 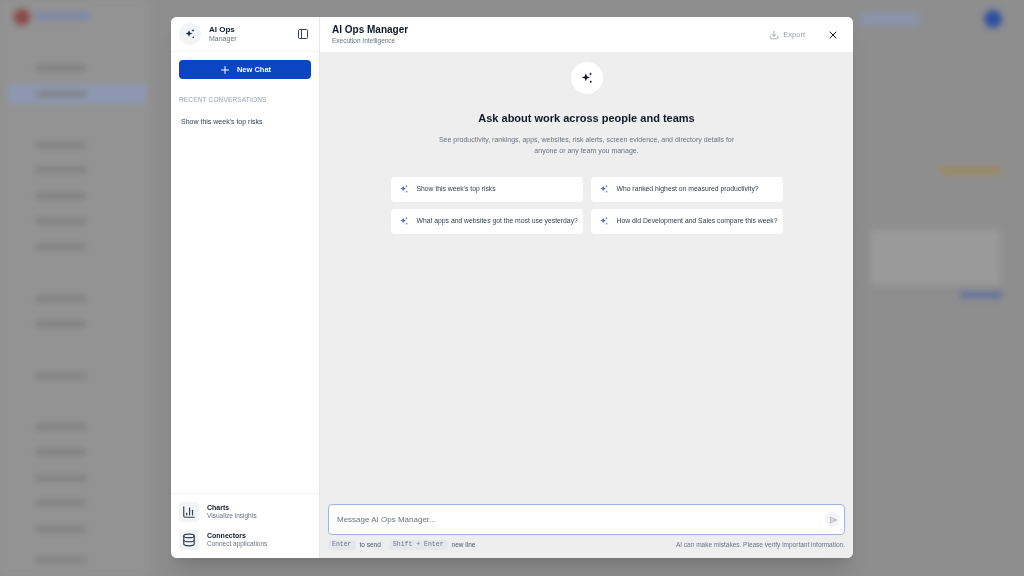 What do you see at coordinates (586, 118) in the screenshot?
I see `welcome-heading: Ask about work across people and teams` at bounding box center [586, 118].